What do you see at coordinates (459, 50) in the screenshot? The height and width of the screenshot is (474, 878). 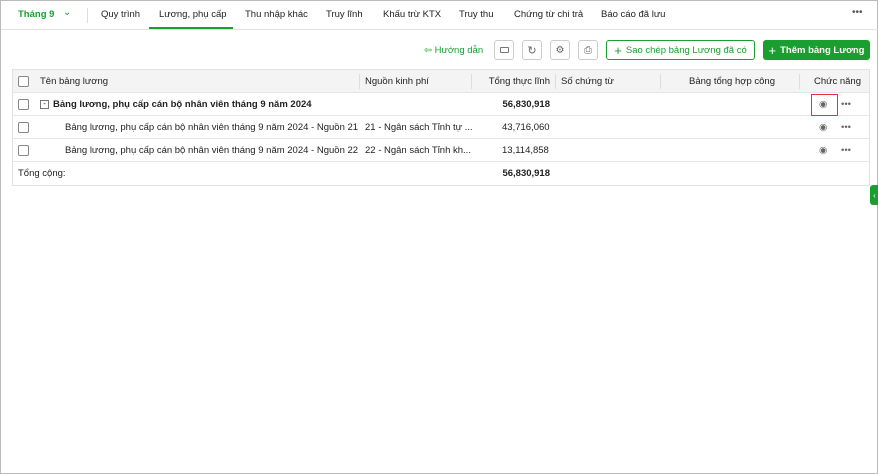 I see `guide-label: Hướng dẫn` at bounding box center [459, 50].